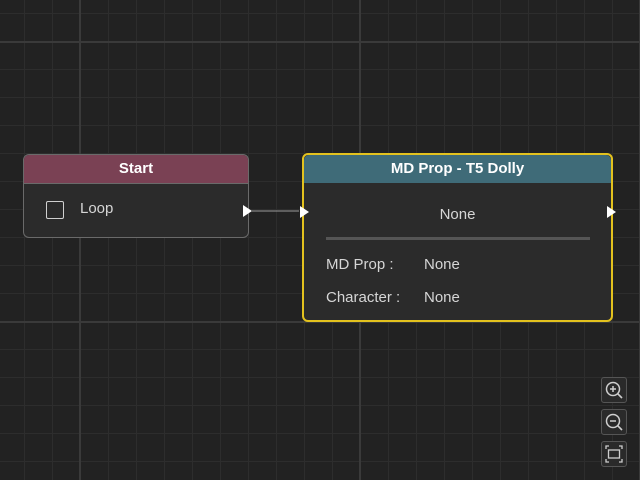 The height and width of the screenshot is (480, 640). I want to click on loop-checkbox, so click(55, 210).